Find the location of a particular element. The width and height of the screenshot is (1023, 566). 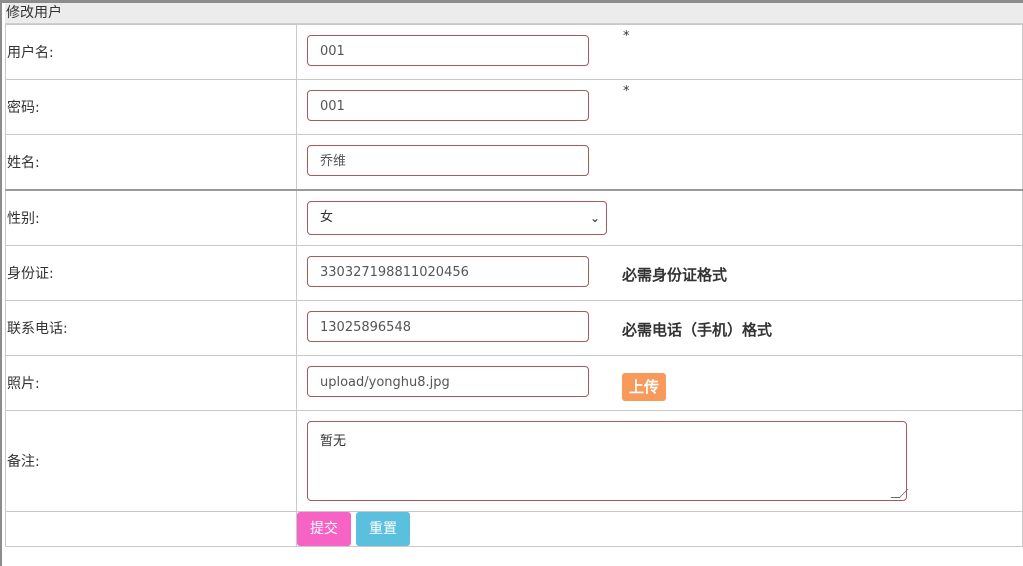

id-card-hint: 必需身份证格式 is located at coordinates (675, 275).